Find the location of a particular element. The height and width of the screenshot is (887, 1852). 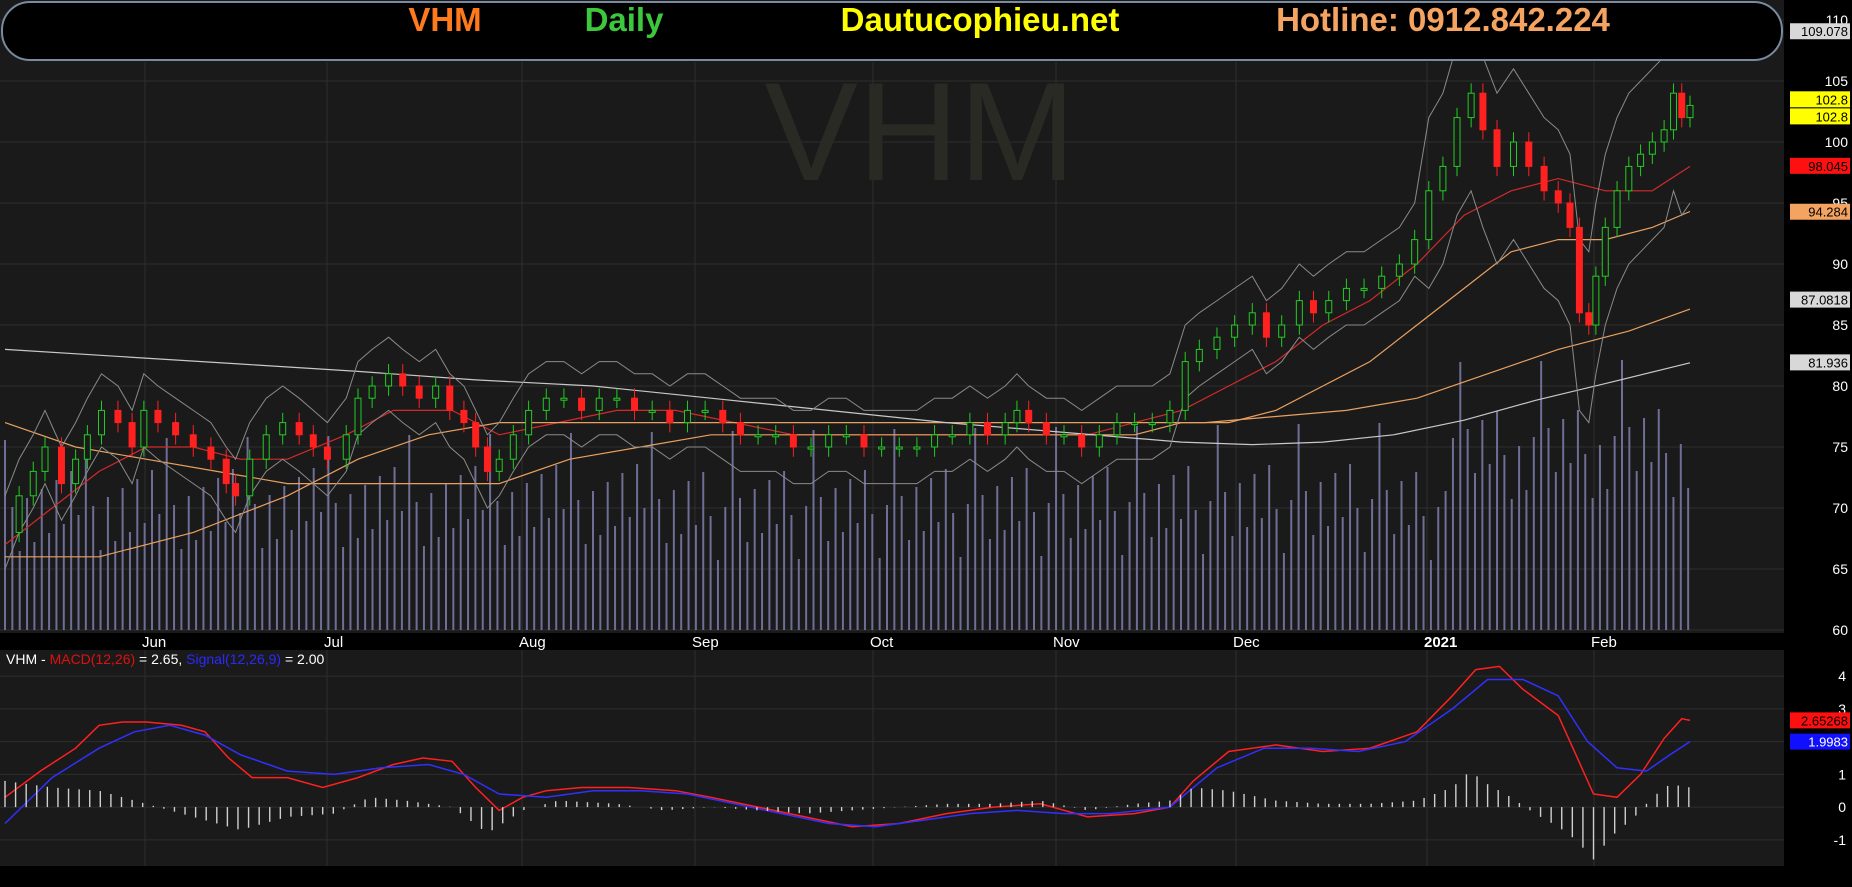

y-tick-label: 100 is located at coordinates (1837, 142).